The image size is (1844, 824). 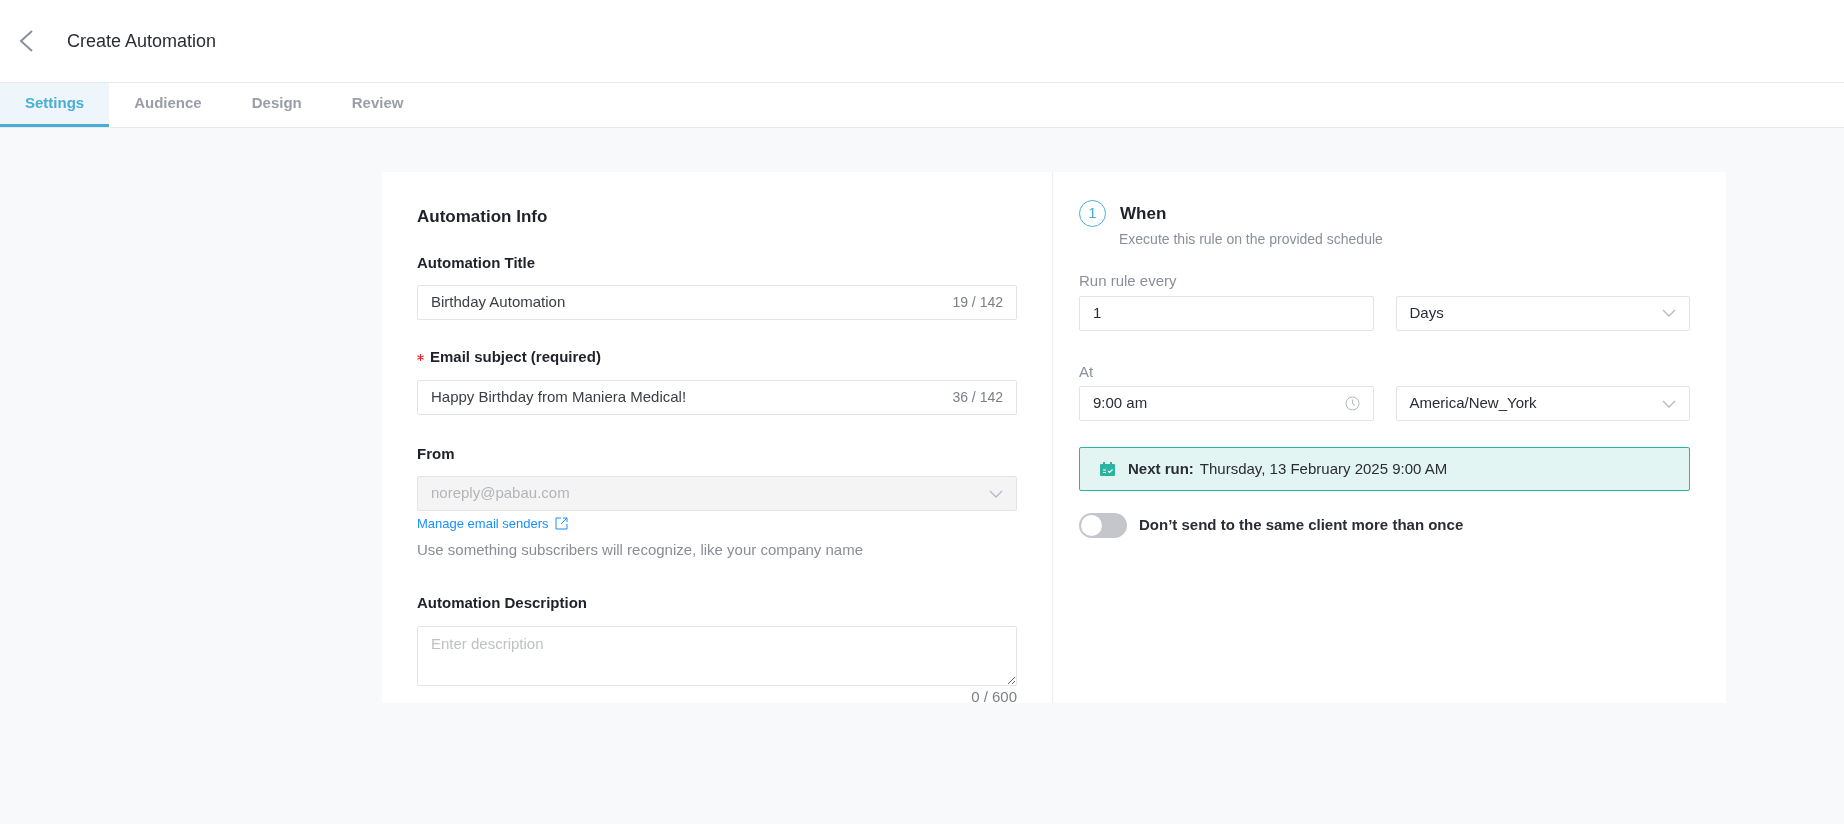 What do you see at coordinates (1107, 469) in the screenshot?
I see `calendar-check-icon` at bounding box center [1107, 469].